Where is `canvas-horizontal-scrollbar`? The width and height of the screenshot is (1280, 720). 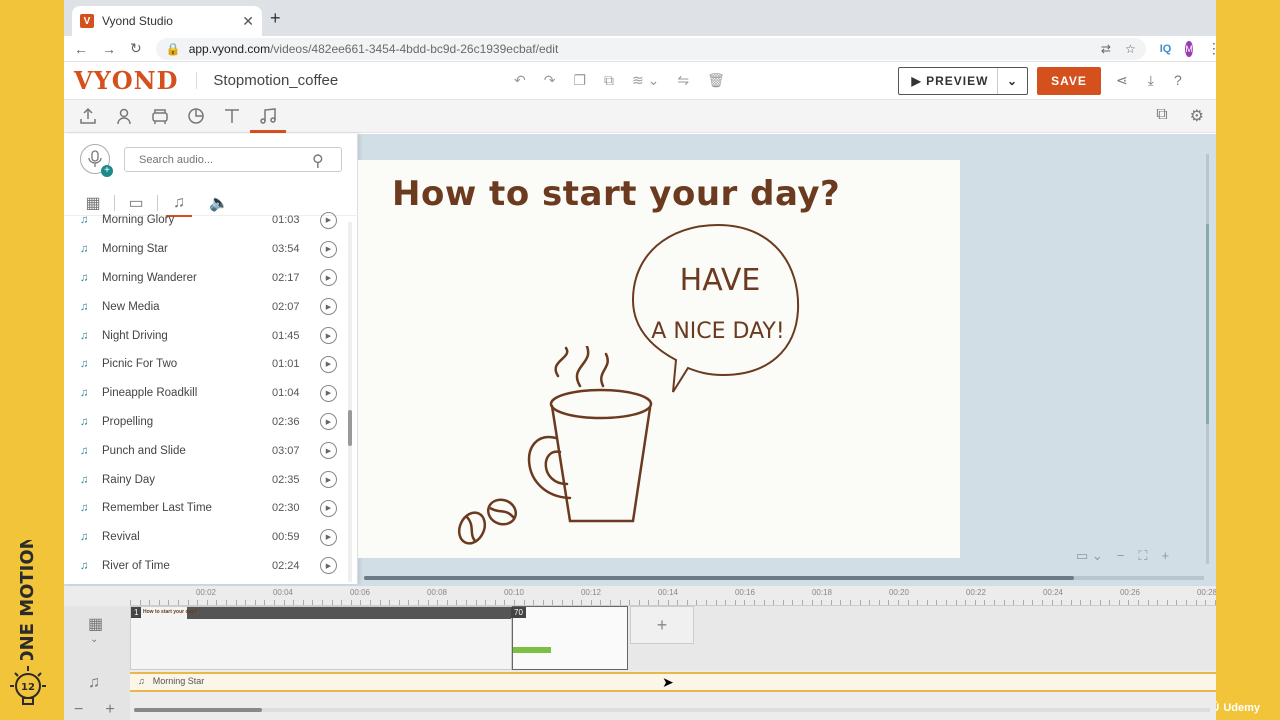 canvas-horizontal-scrollbar is located at coordinates (784, 578).